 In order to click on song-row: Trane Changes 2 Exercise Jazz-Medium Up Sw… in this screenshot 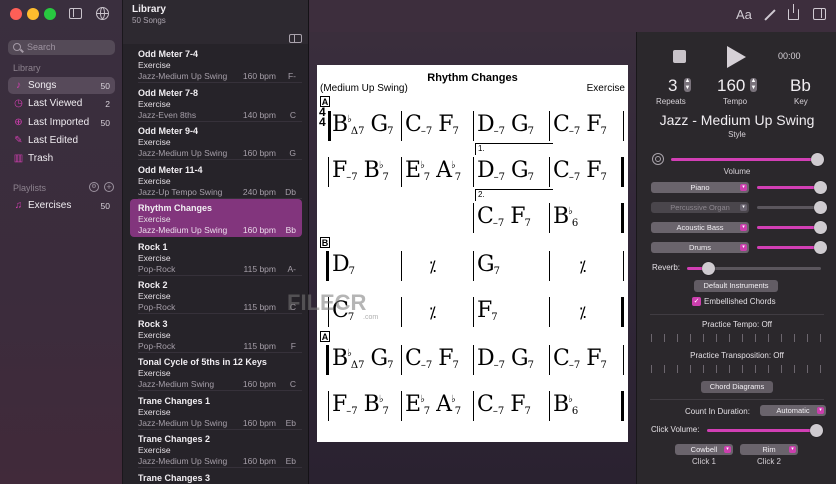, I will do `click(216, 449)`.